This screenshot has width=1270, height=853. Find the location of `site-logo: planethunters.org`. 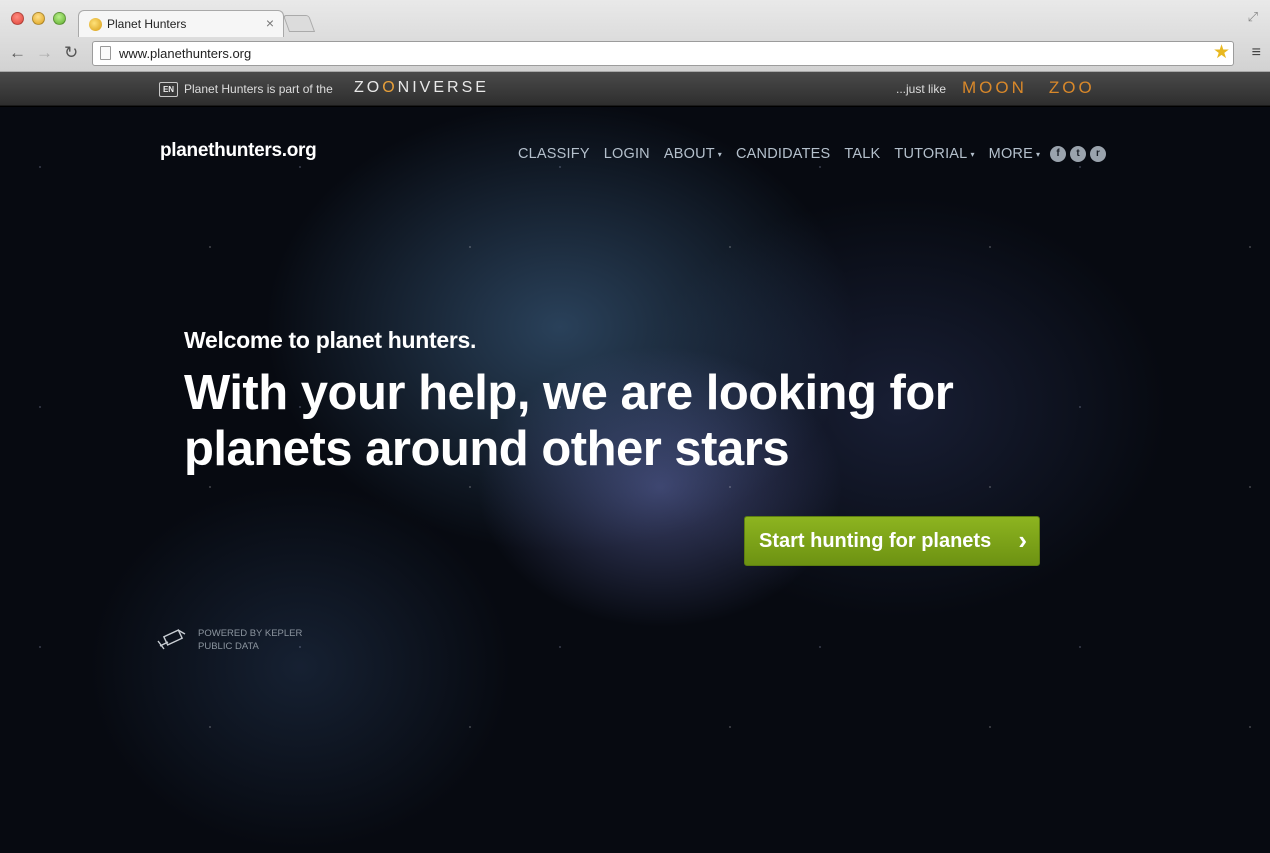

site-logo: planethunters.org is located at coordinates (238, 151).